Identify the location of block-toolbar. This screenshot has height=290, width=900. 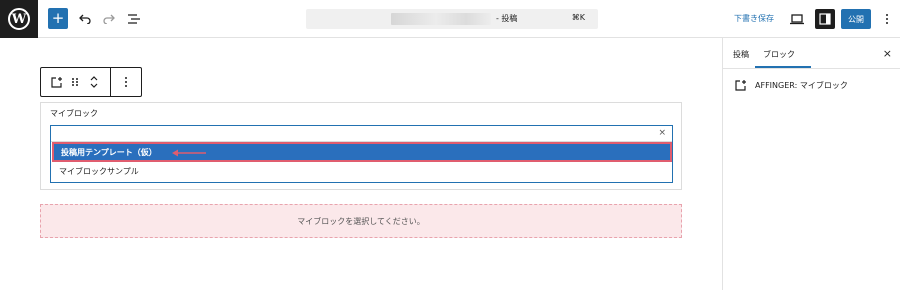
(91, 82).